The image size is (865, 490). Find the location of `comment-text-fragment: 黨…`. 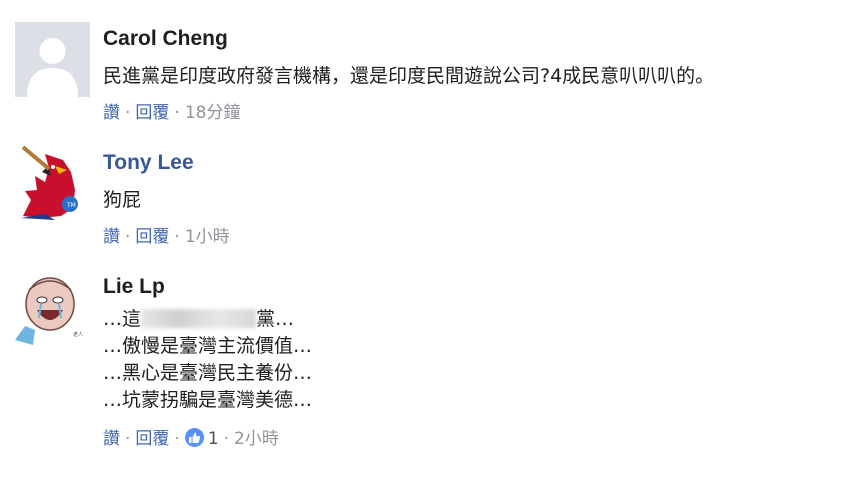

comment-text-fragment: 黨… is located at coordinates (275, 319).